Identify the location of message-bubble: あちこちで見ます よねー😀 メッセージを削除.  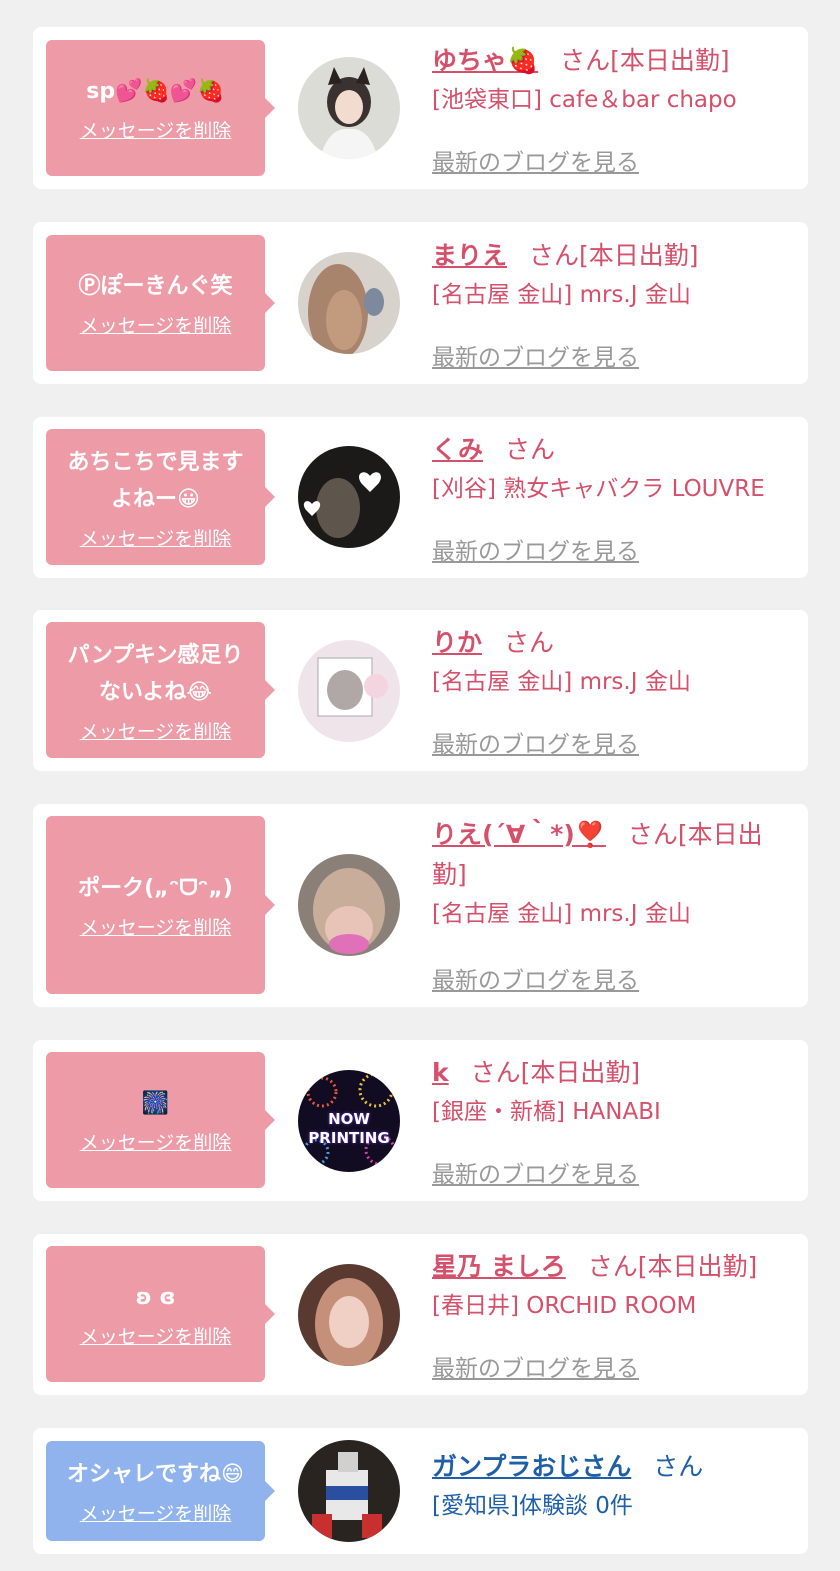
(160, 497).